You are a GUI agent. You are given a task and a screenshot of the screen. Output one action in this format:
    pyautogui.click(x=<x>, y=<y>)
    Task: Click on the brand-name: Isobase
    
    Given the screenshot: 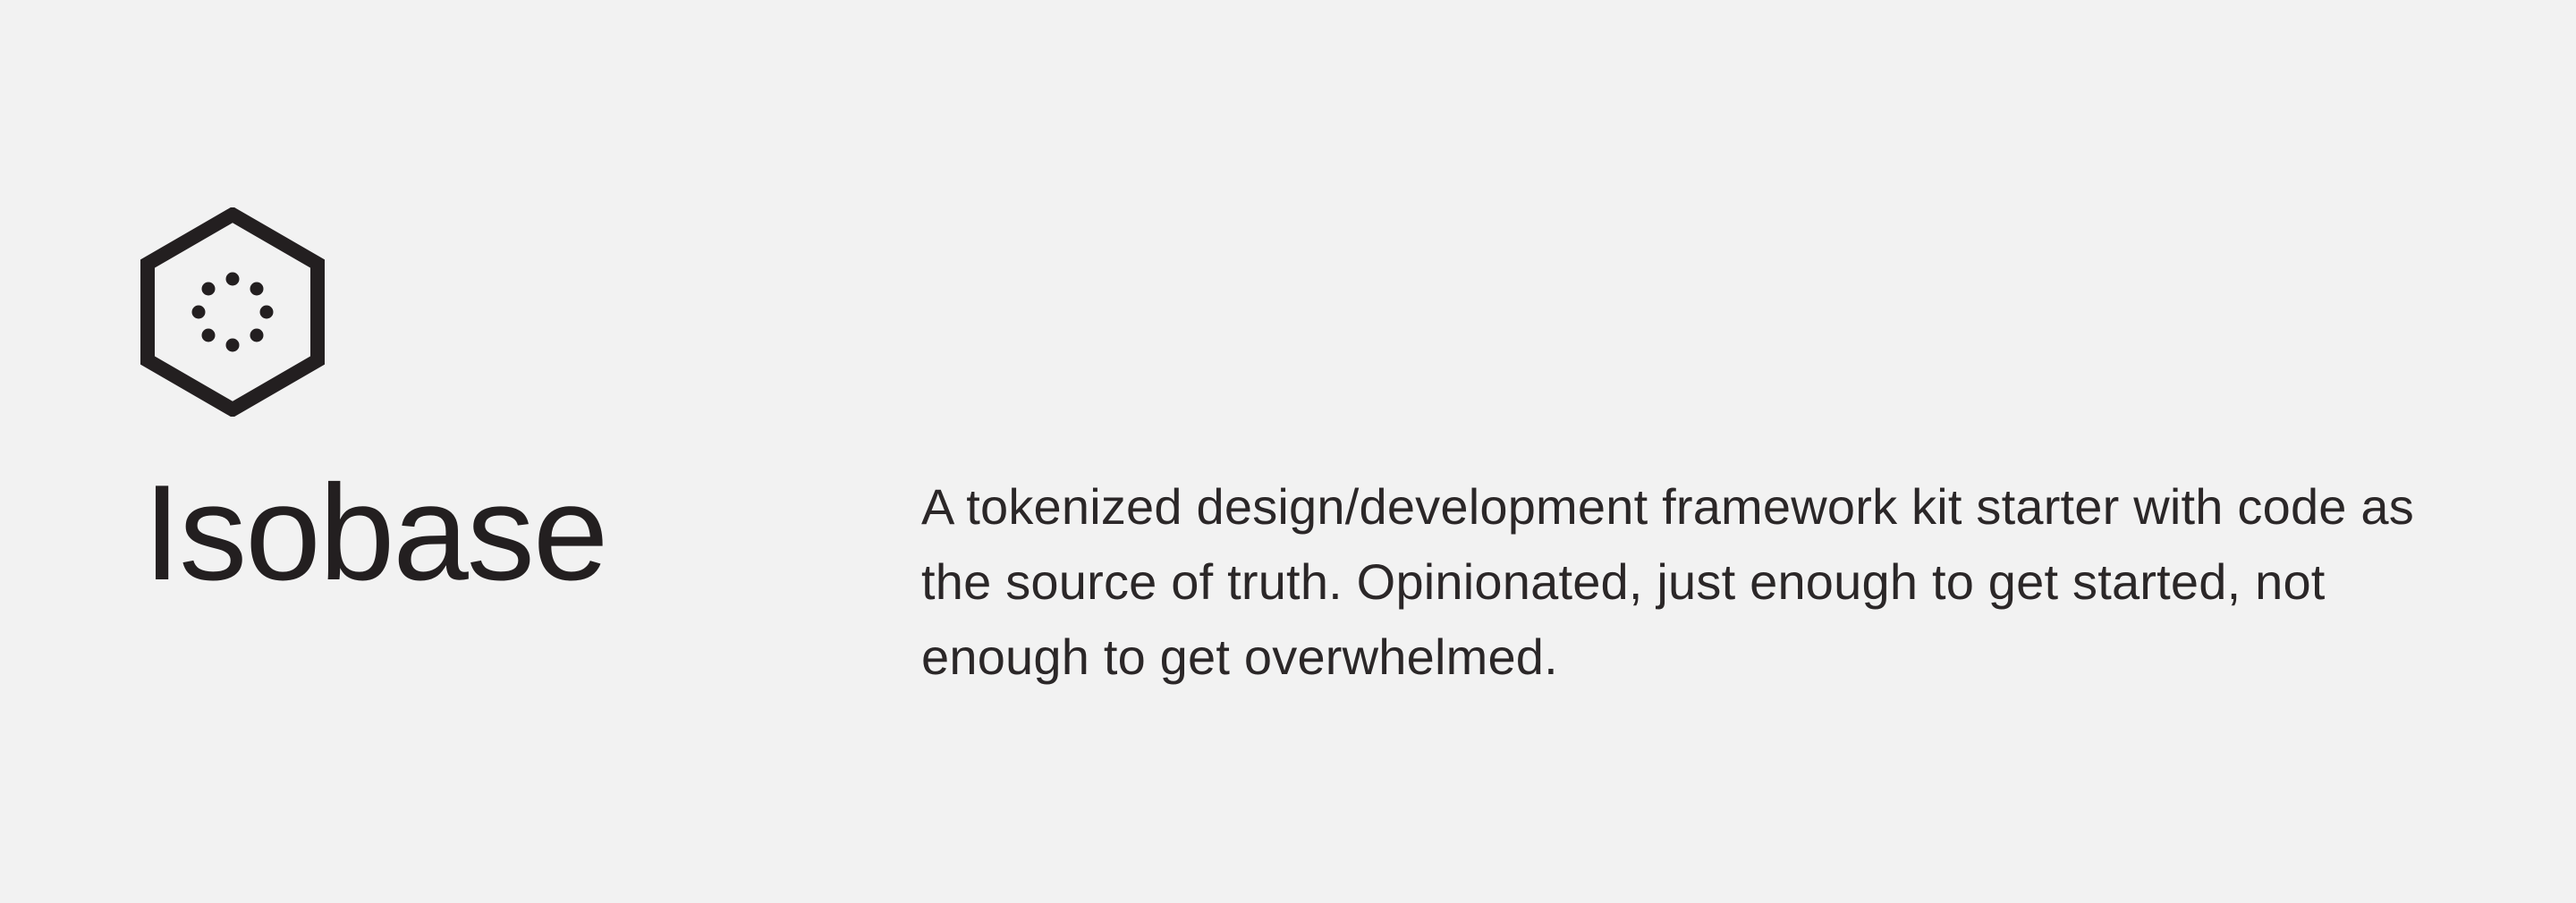 What is the action you would take?
    pyautogui.click(x=375, y=533)
    